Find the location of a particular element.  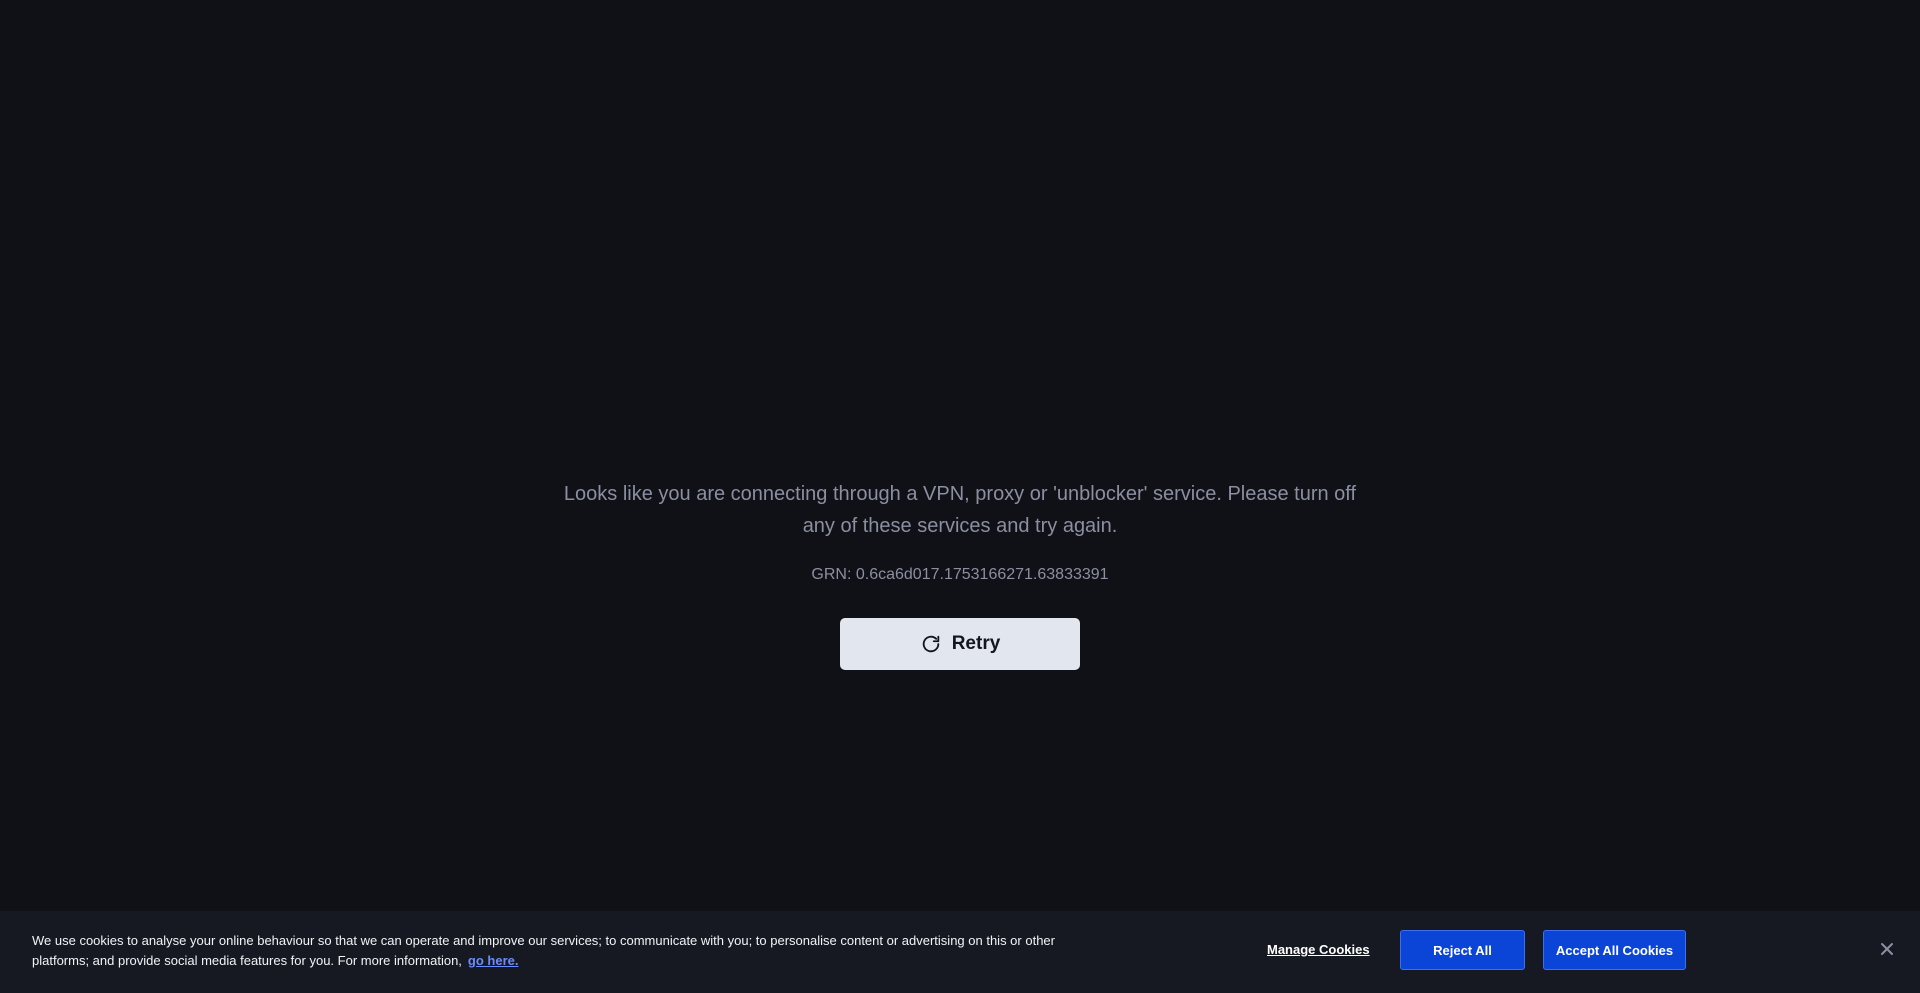

cookie-more-info-link: go here. is located at coordinates (493, 960).